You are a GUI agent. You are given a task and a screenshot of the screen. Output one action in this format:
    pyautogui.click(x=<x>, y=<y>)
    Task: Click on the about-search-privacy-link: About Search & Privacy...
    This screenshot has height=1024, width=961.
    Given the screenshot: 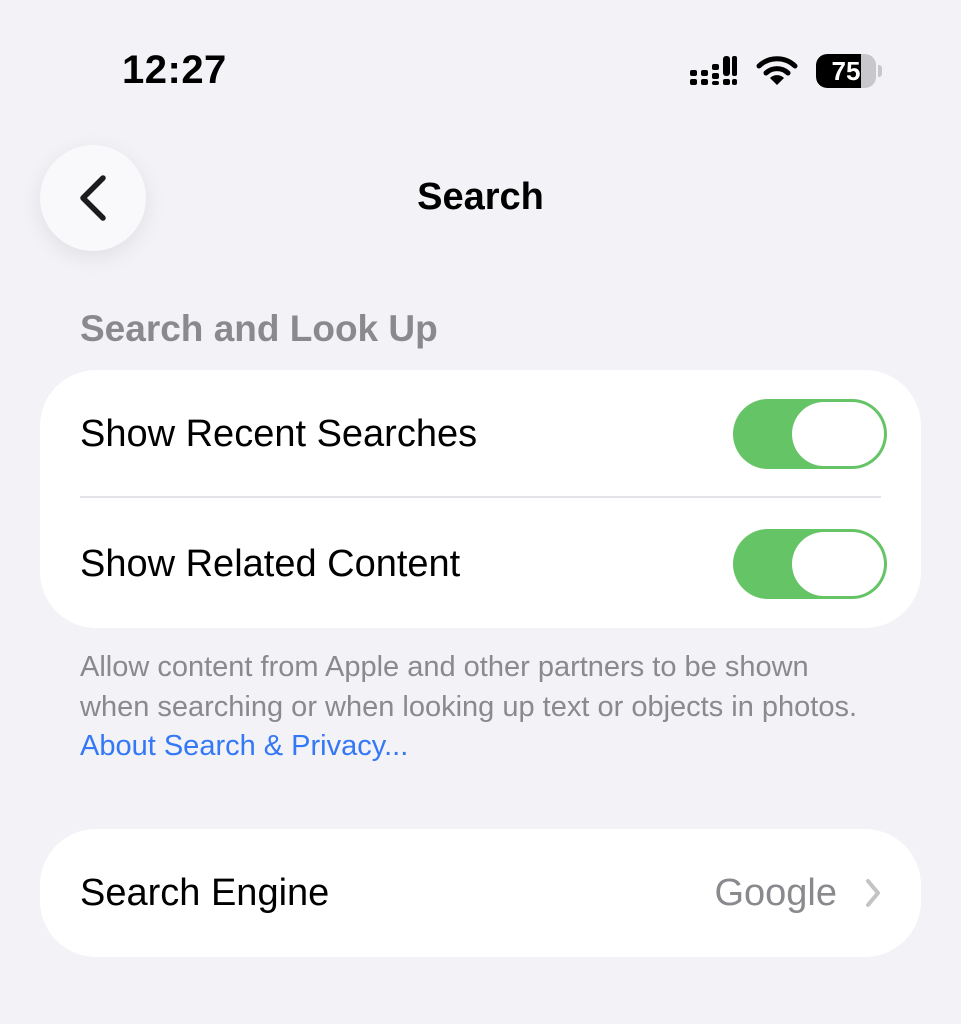 What is the action you would take?
    pyautogui.click(x=244, y=746)
    